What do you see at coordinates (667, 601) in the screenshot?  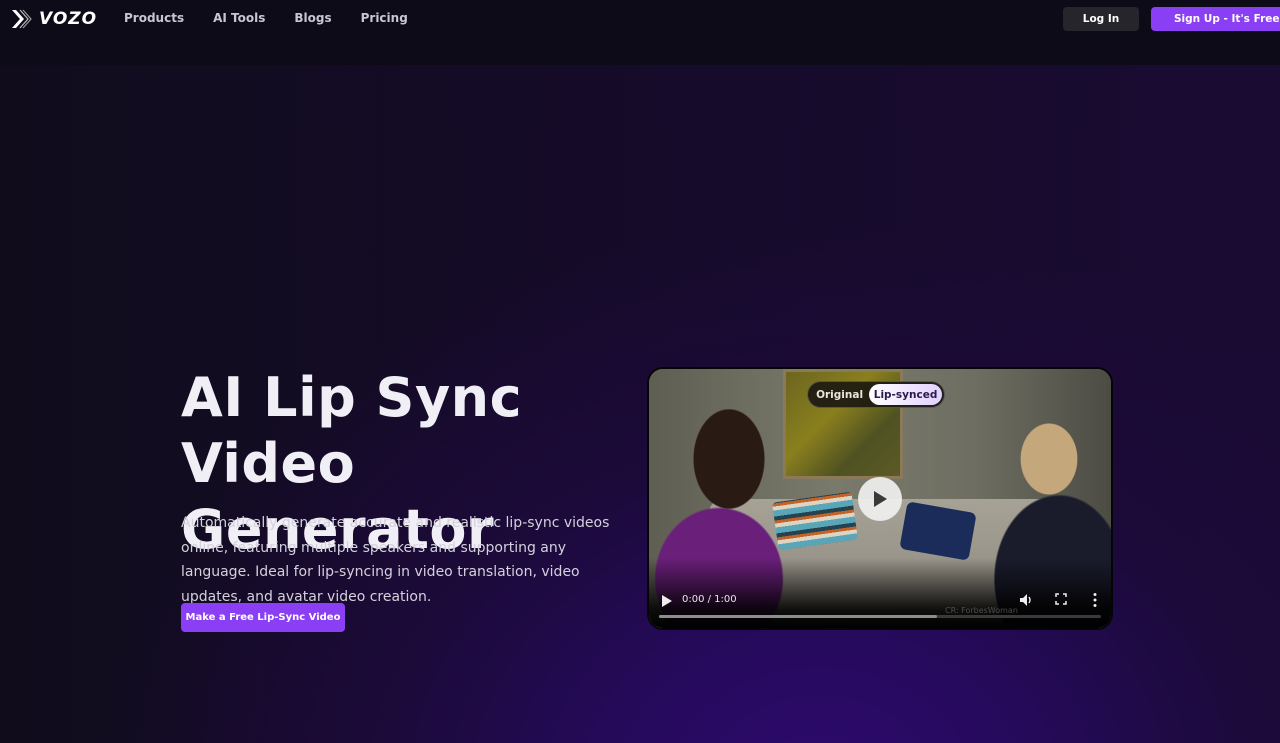 I see `control-play-icon` at bounding box center [667, 601].